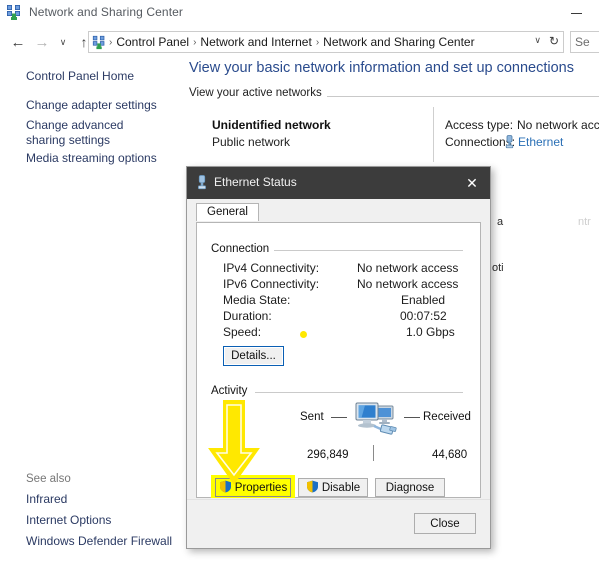 This screenshot has width=599, height=568. I want to click on ipv6-connectivity-value: No network access, so click(408, 284).